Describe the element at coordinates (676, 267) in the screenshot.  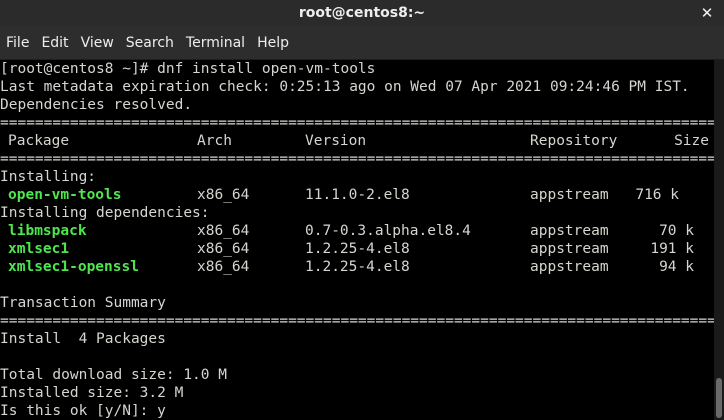
I see `package-size: 94 k` at that location.